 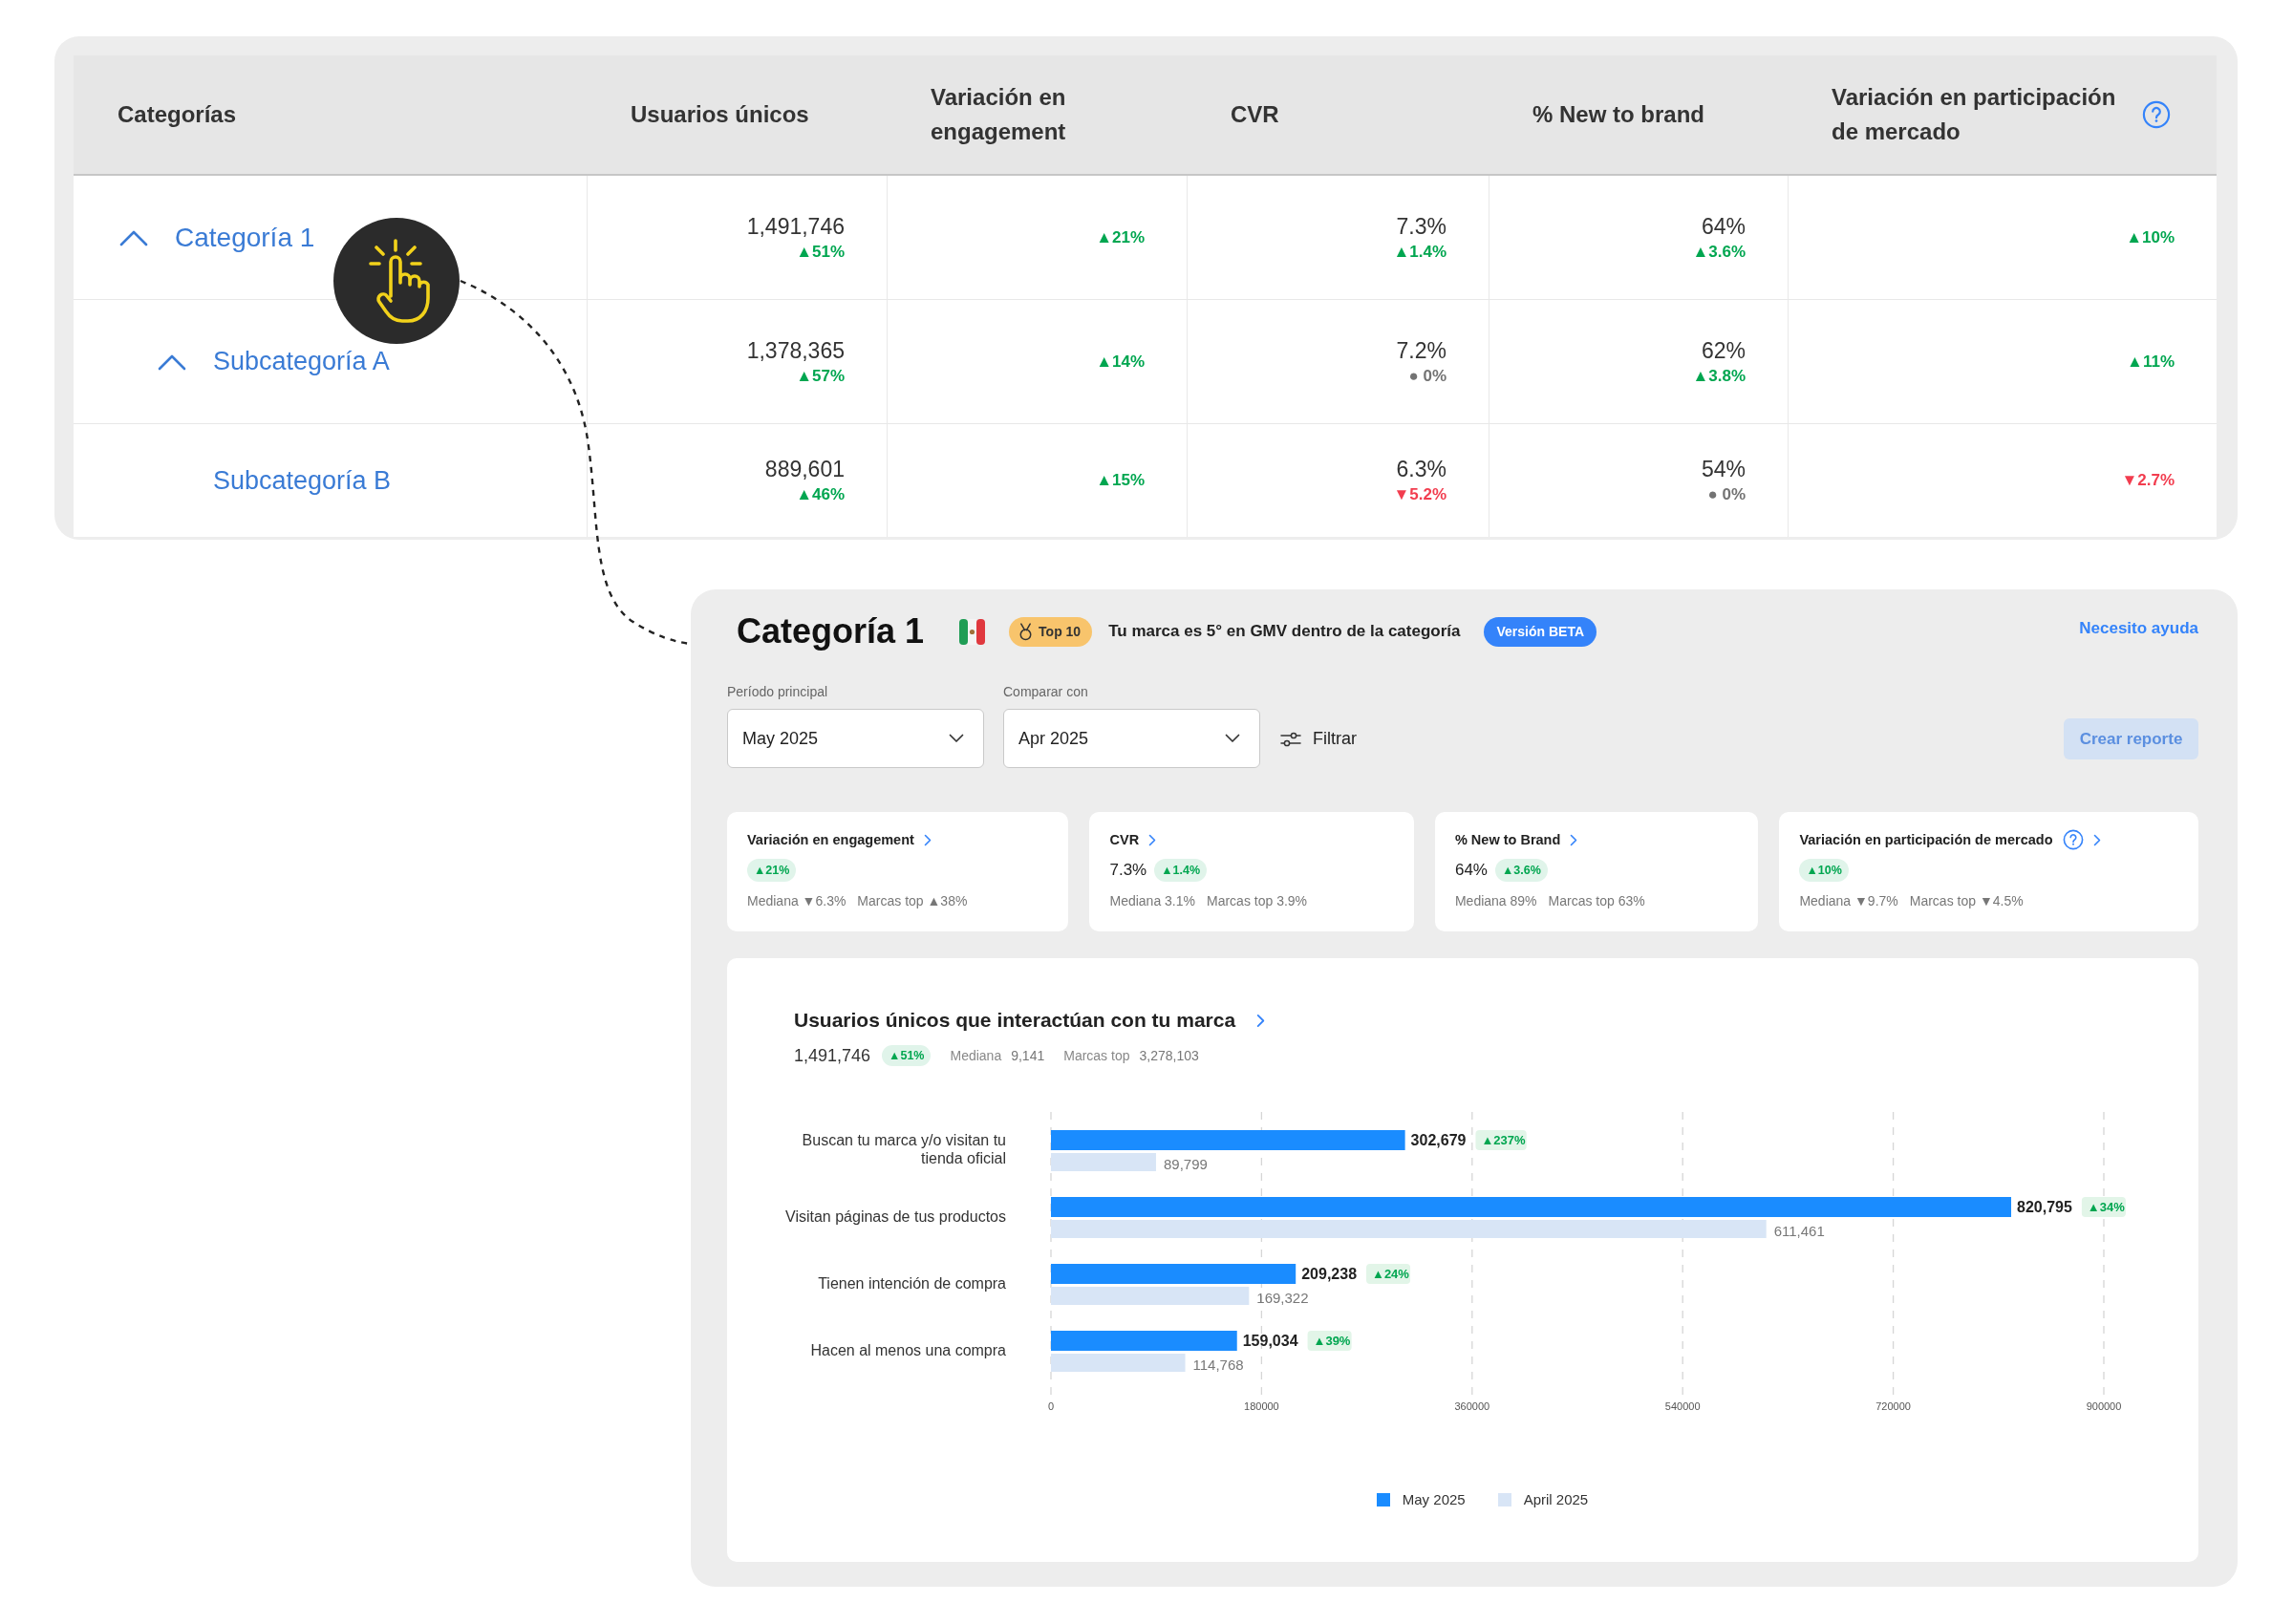 I want to click on metric-title: Variación en participación de mercado, so click(x=1926, y=840).